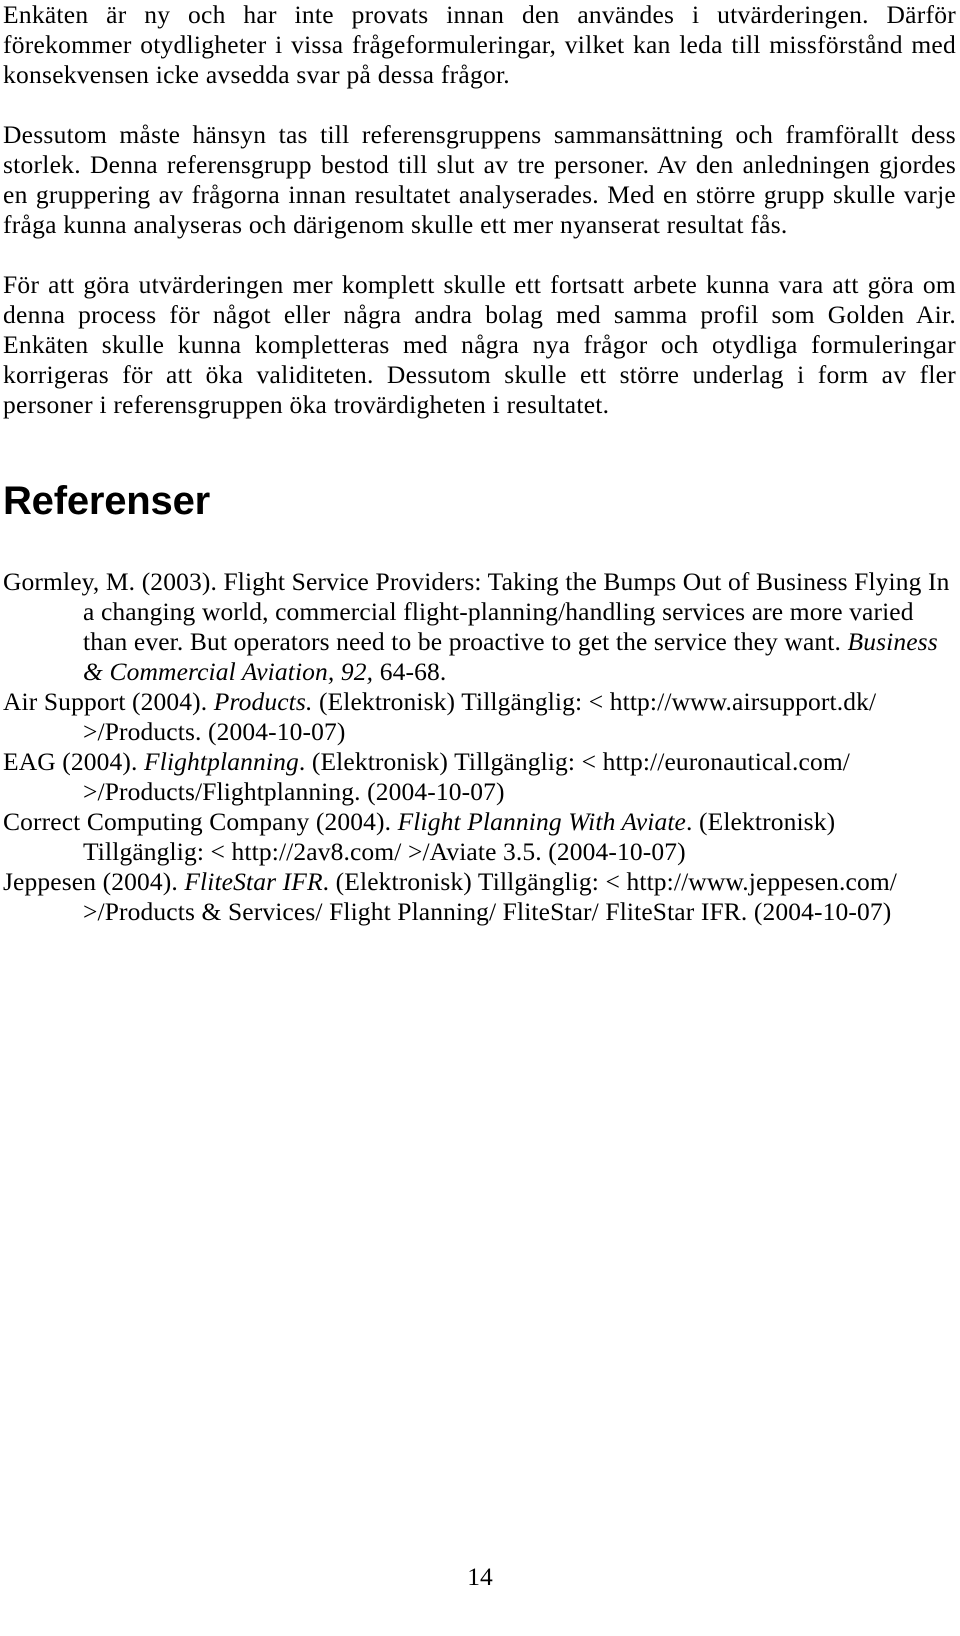  What do you see at coordinates (480, 1576) in the screenshot?
I see `page-number: 14` at bounding box center [480, 1576].